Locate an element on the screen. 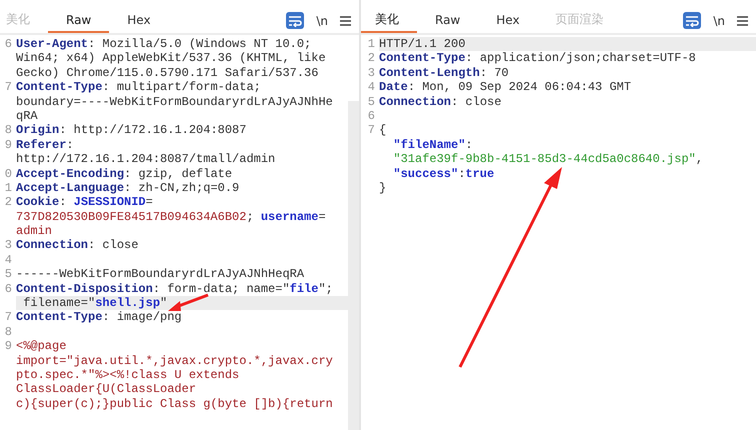 The height and width of the screenshot is (430, 756). code-line: Date: Mon, 09 Sep 2024 06:04:43 GMT is located at coordinates (505, 87).